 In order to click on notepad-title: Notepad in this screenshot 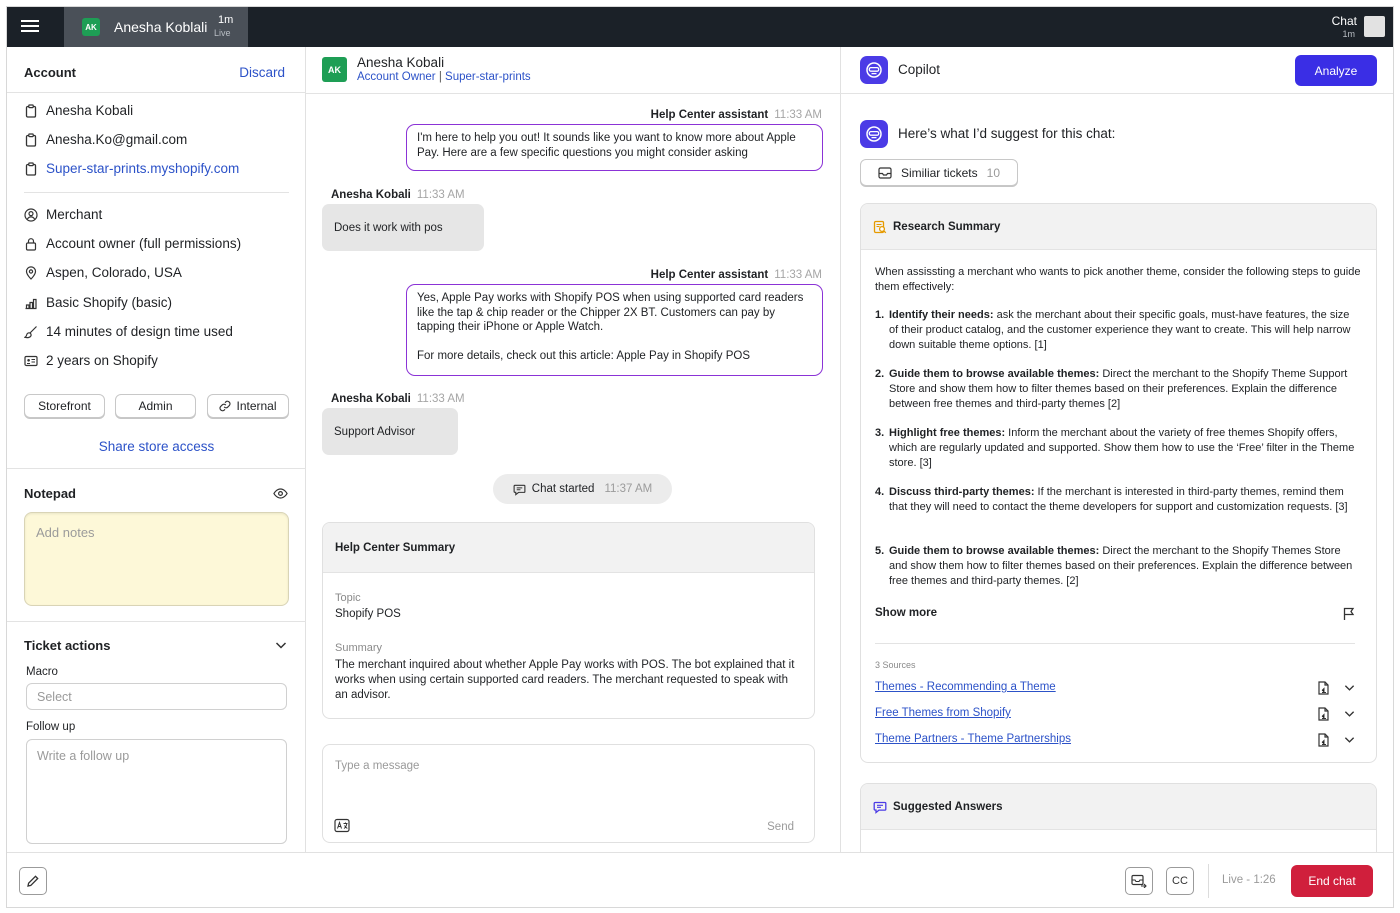, I will do `click(50, 493)`.